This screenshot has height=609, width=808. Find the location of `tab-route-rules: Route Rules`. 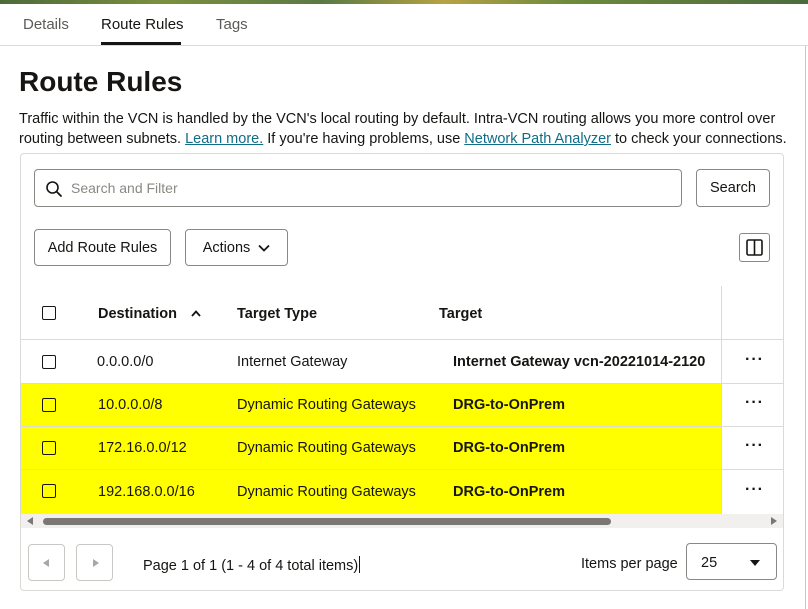

tab-route-rules: Route Rules is located at coordinates (142, 24).